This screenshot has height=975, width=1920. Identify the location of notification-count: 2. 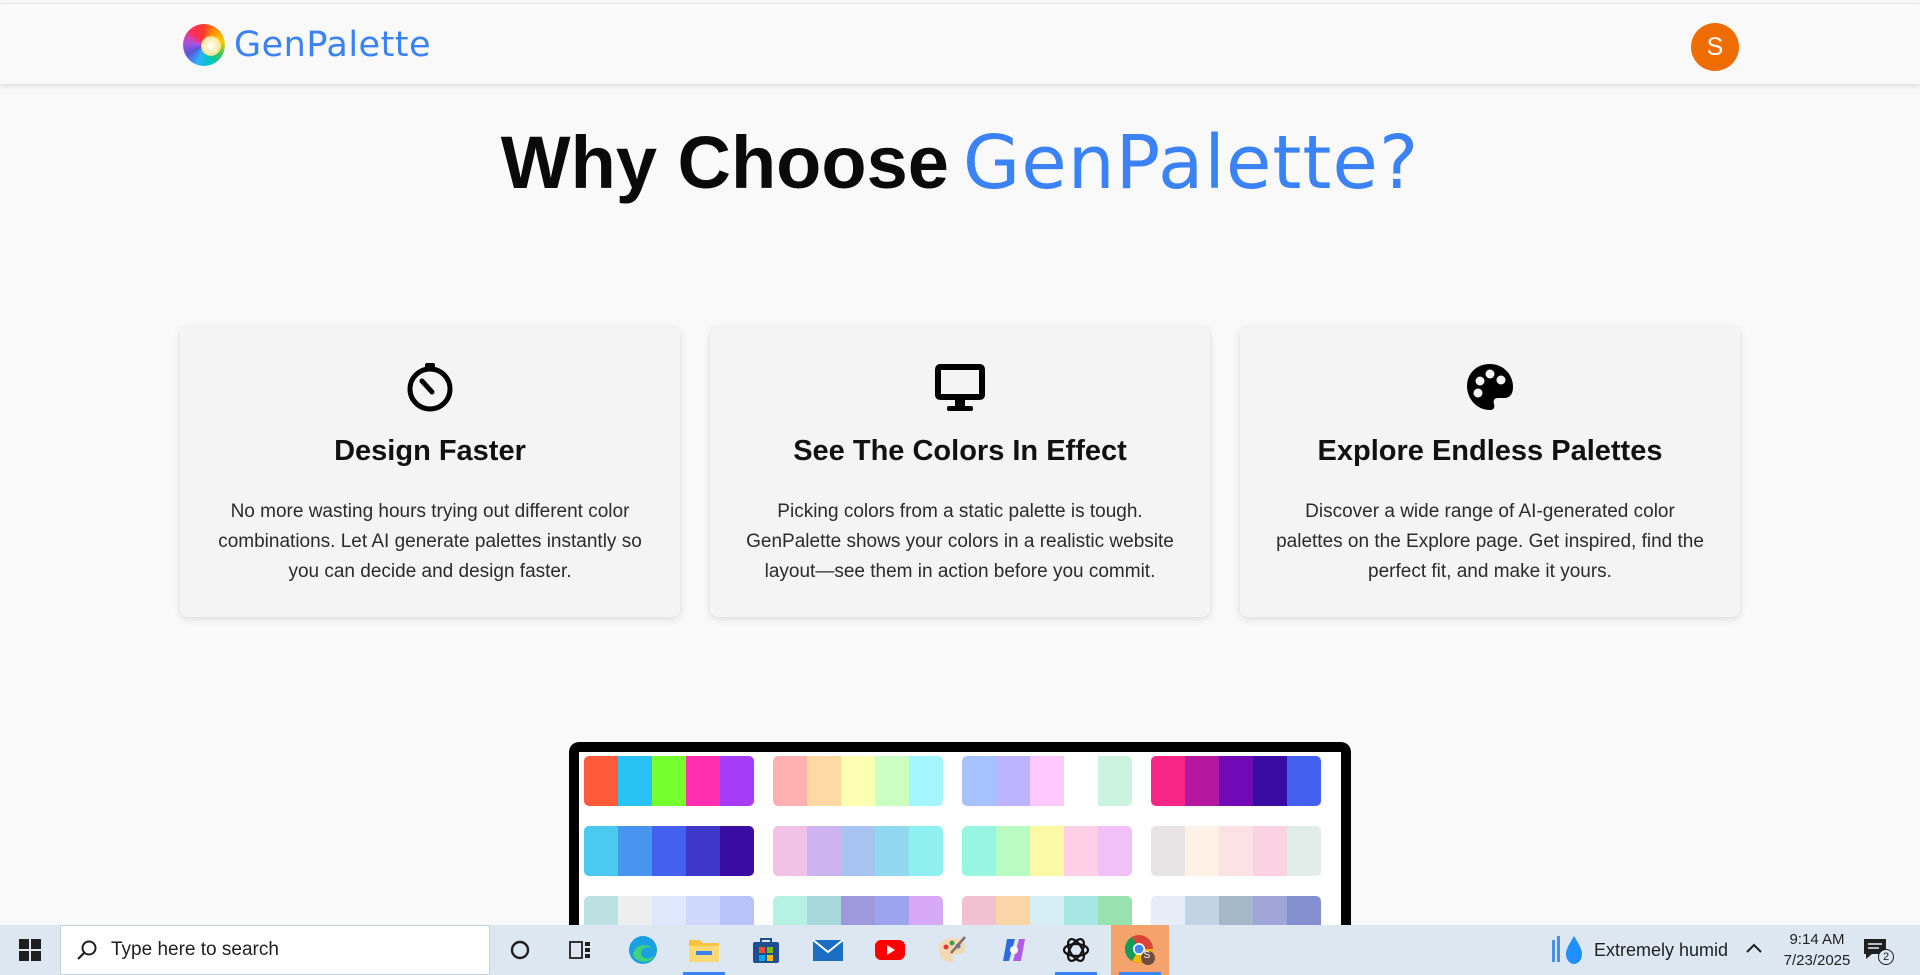
(1886, 957).